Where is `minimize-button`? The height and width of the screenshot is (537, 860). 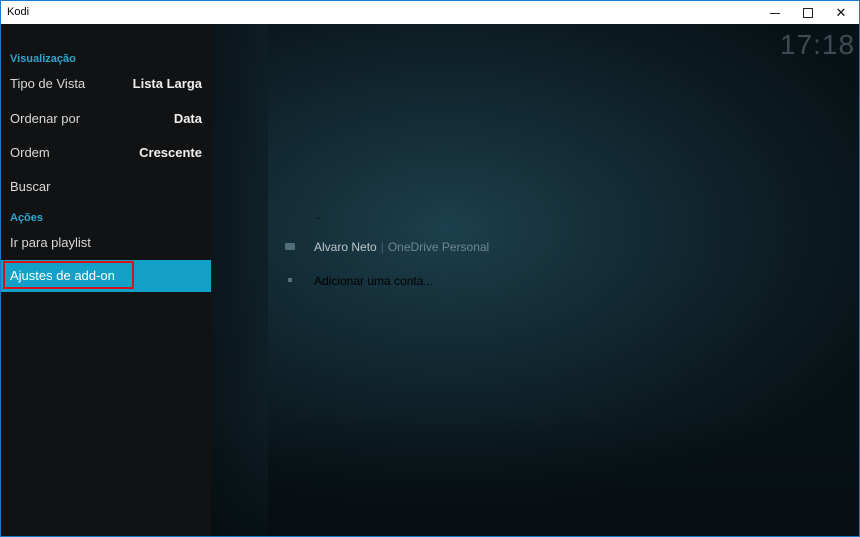
minimize-button is located at coordinates (775, 12).